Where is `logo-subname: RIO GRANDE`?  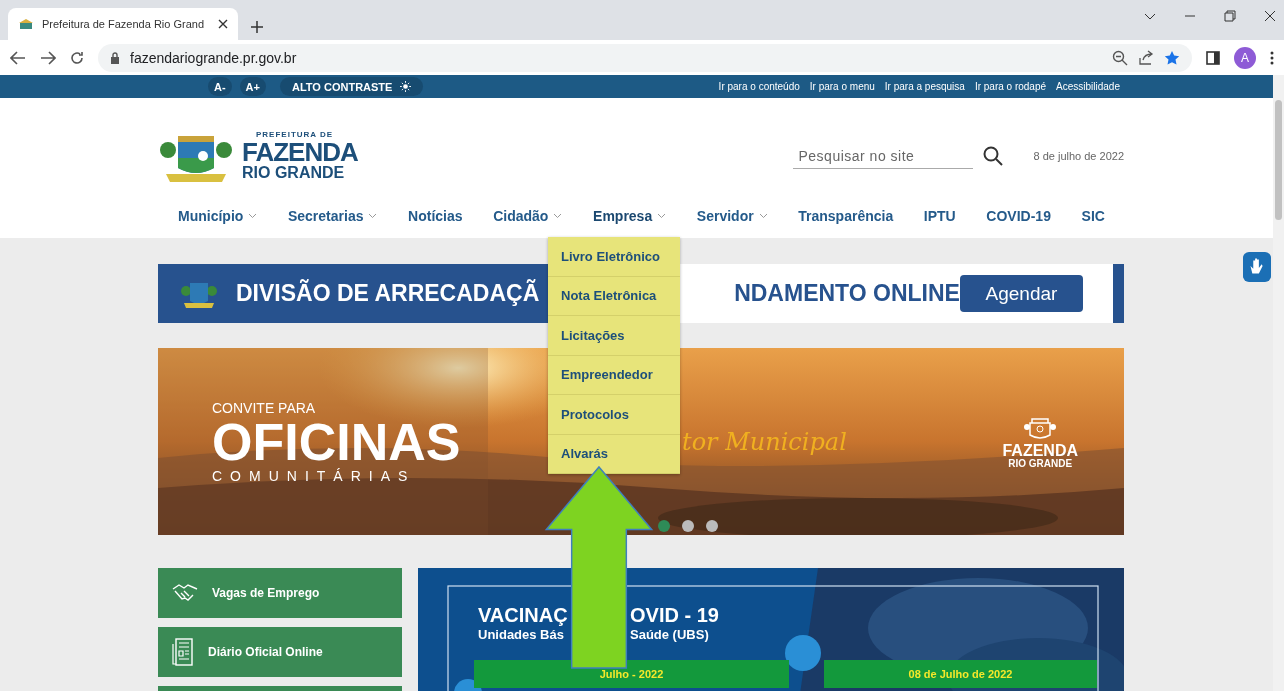
logo-subname: RIO GRANDE is located at coordinates (294, 173).